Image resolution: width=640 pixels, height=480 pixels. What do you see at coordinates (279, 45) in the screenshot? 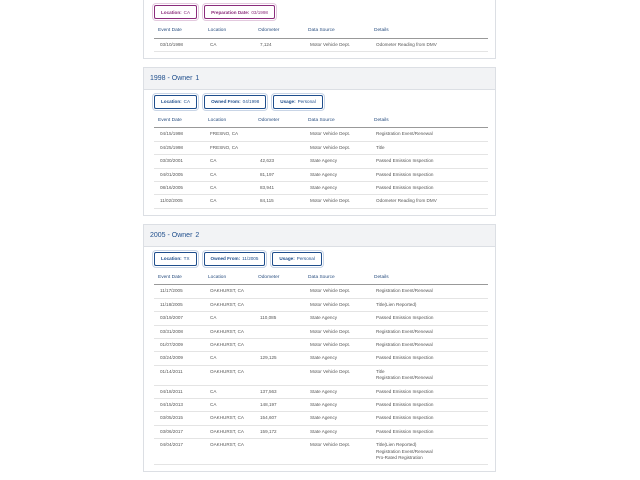
I see `odometer-value: 7,124` at bounding box center [279, 45].